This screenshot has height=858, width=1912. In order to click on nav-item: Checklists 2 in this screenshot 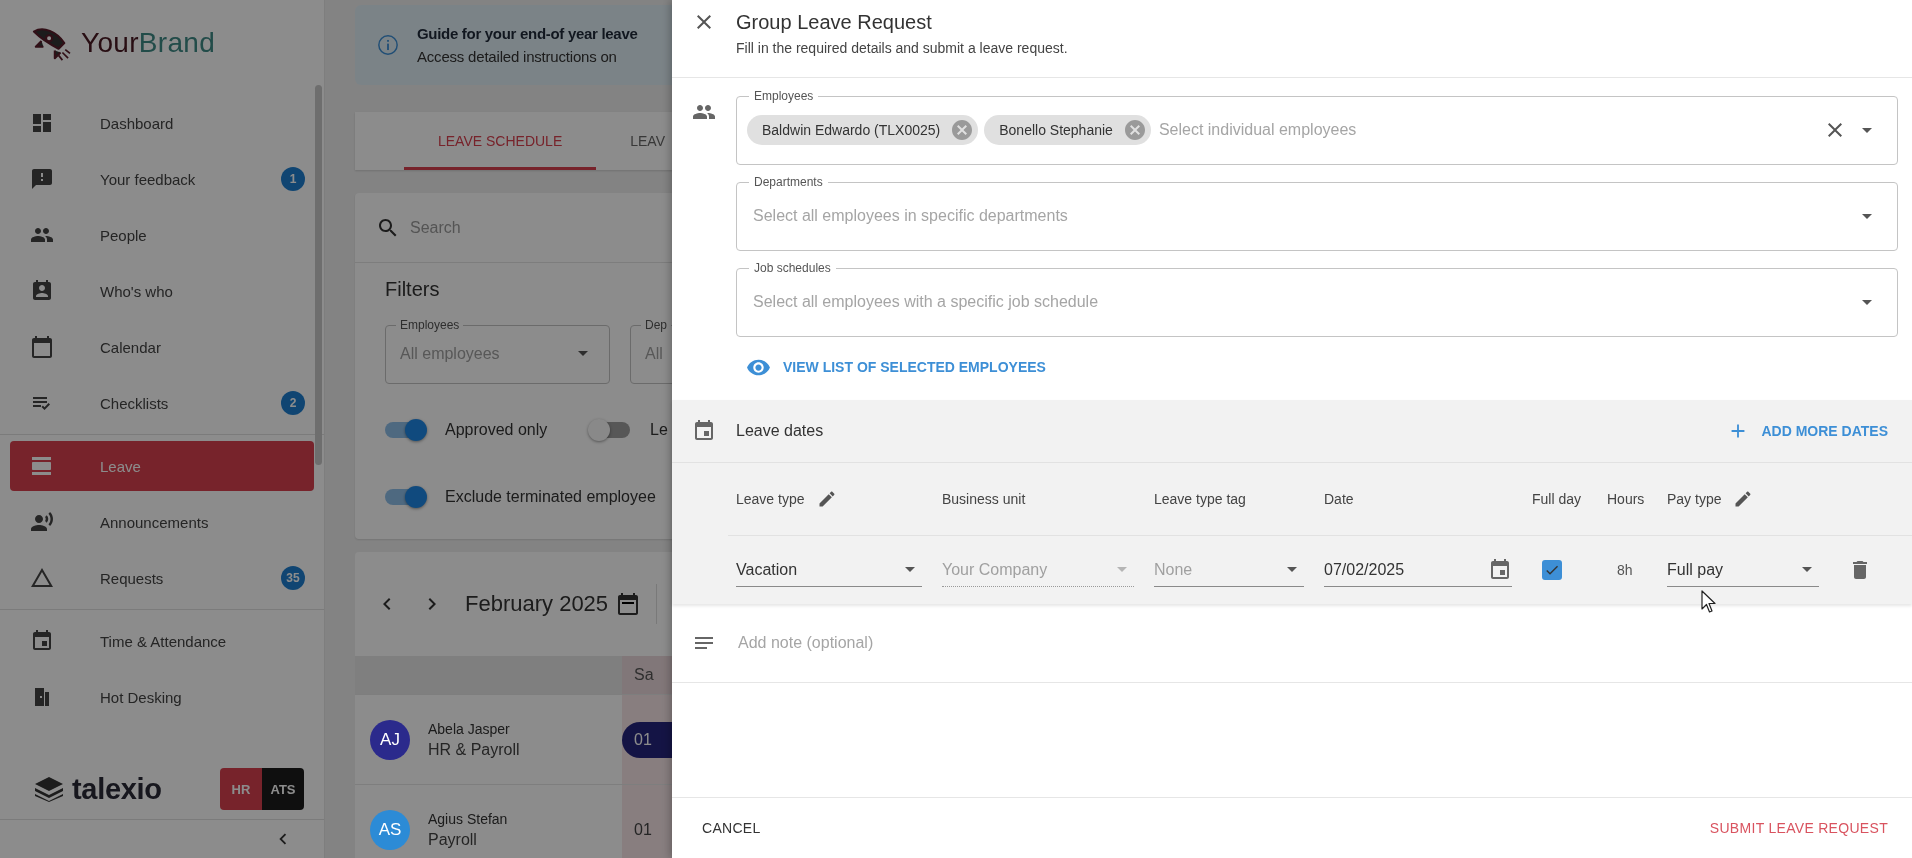, I will do `click(162, 403)`.